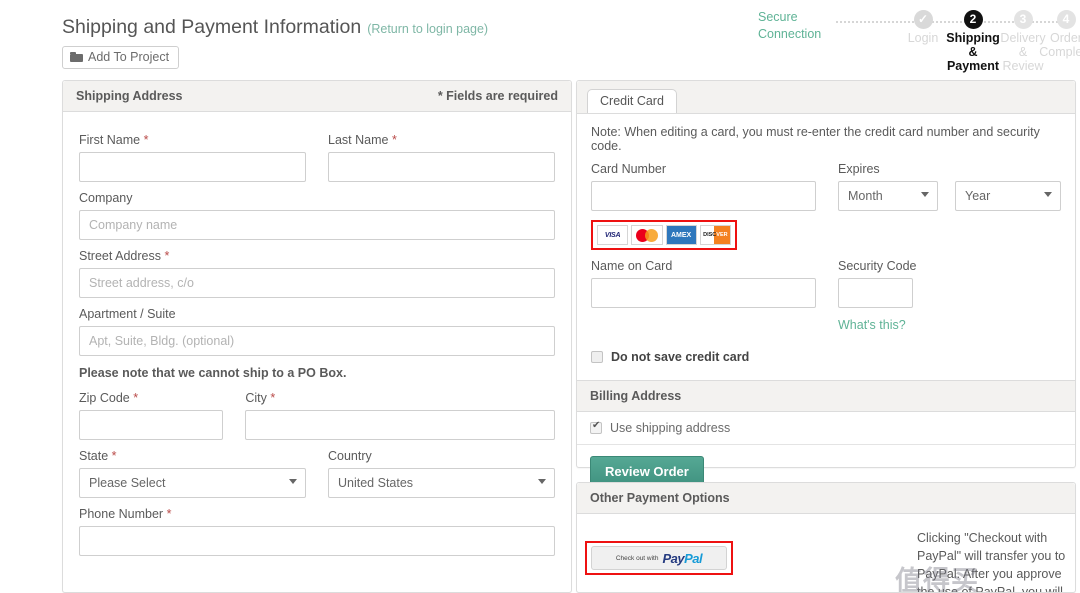  I want to click on city-input, so click(400, 425).